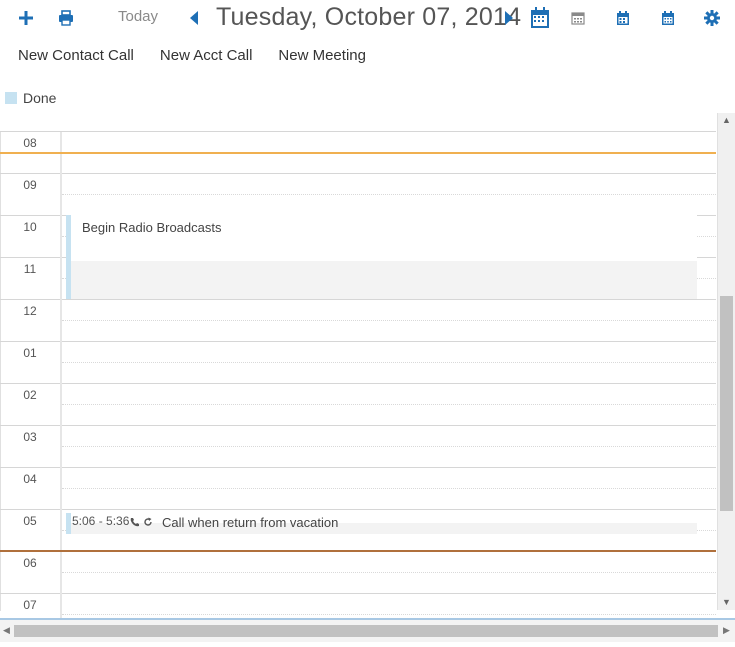 The height and width of the screenshot is (647, 735). What do you see at coordinates (66, 18) in the screenshot?
I see `printer-icon` at bounding box center [66, 18].